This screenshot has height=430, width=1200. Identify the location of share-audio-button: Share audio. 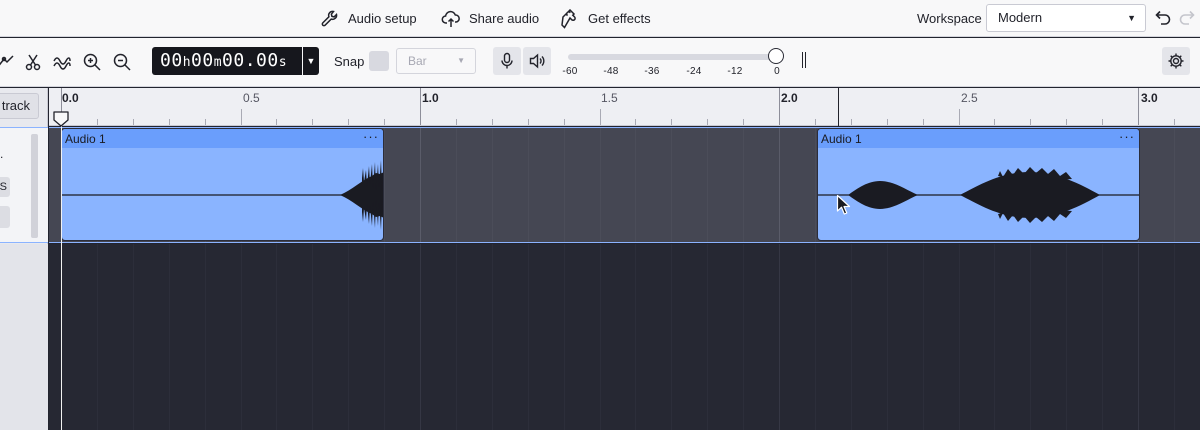
(490, 18).